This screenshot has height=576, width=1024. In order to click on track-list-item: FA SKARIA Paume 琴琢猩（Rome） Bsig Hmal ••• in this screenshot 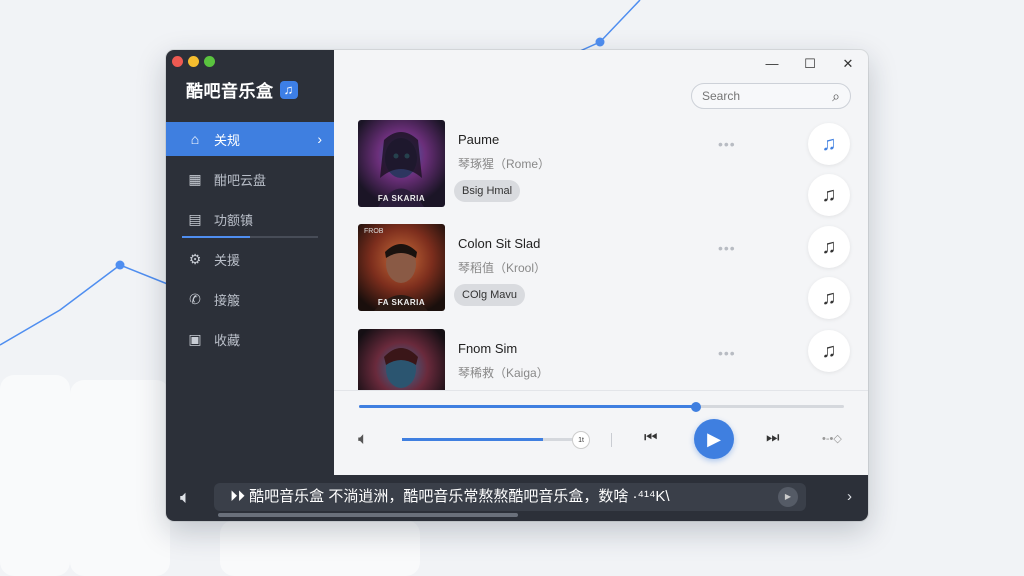, I will do `click(608, 165)`.